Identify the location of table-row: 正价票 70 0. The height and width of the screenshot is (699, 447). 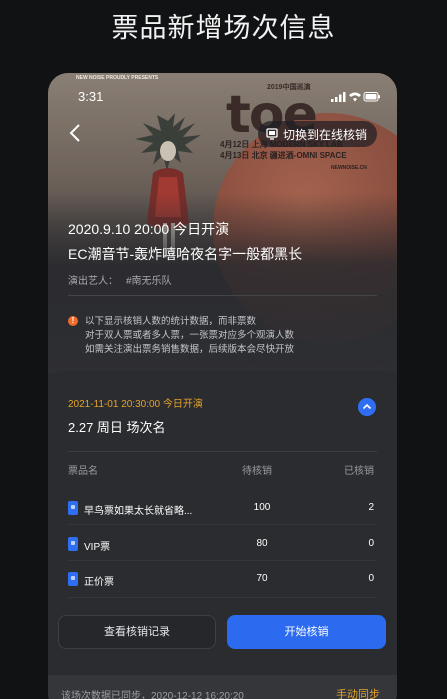
(221, 579).